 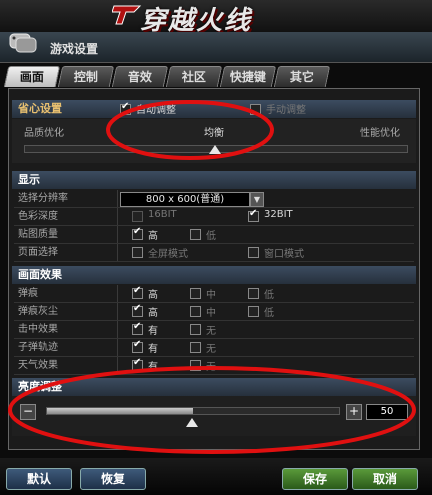 I want to click on save-button: 保存, so click(x=315, y=479).